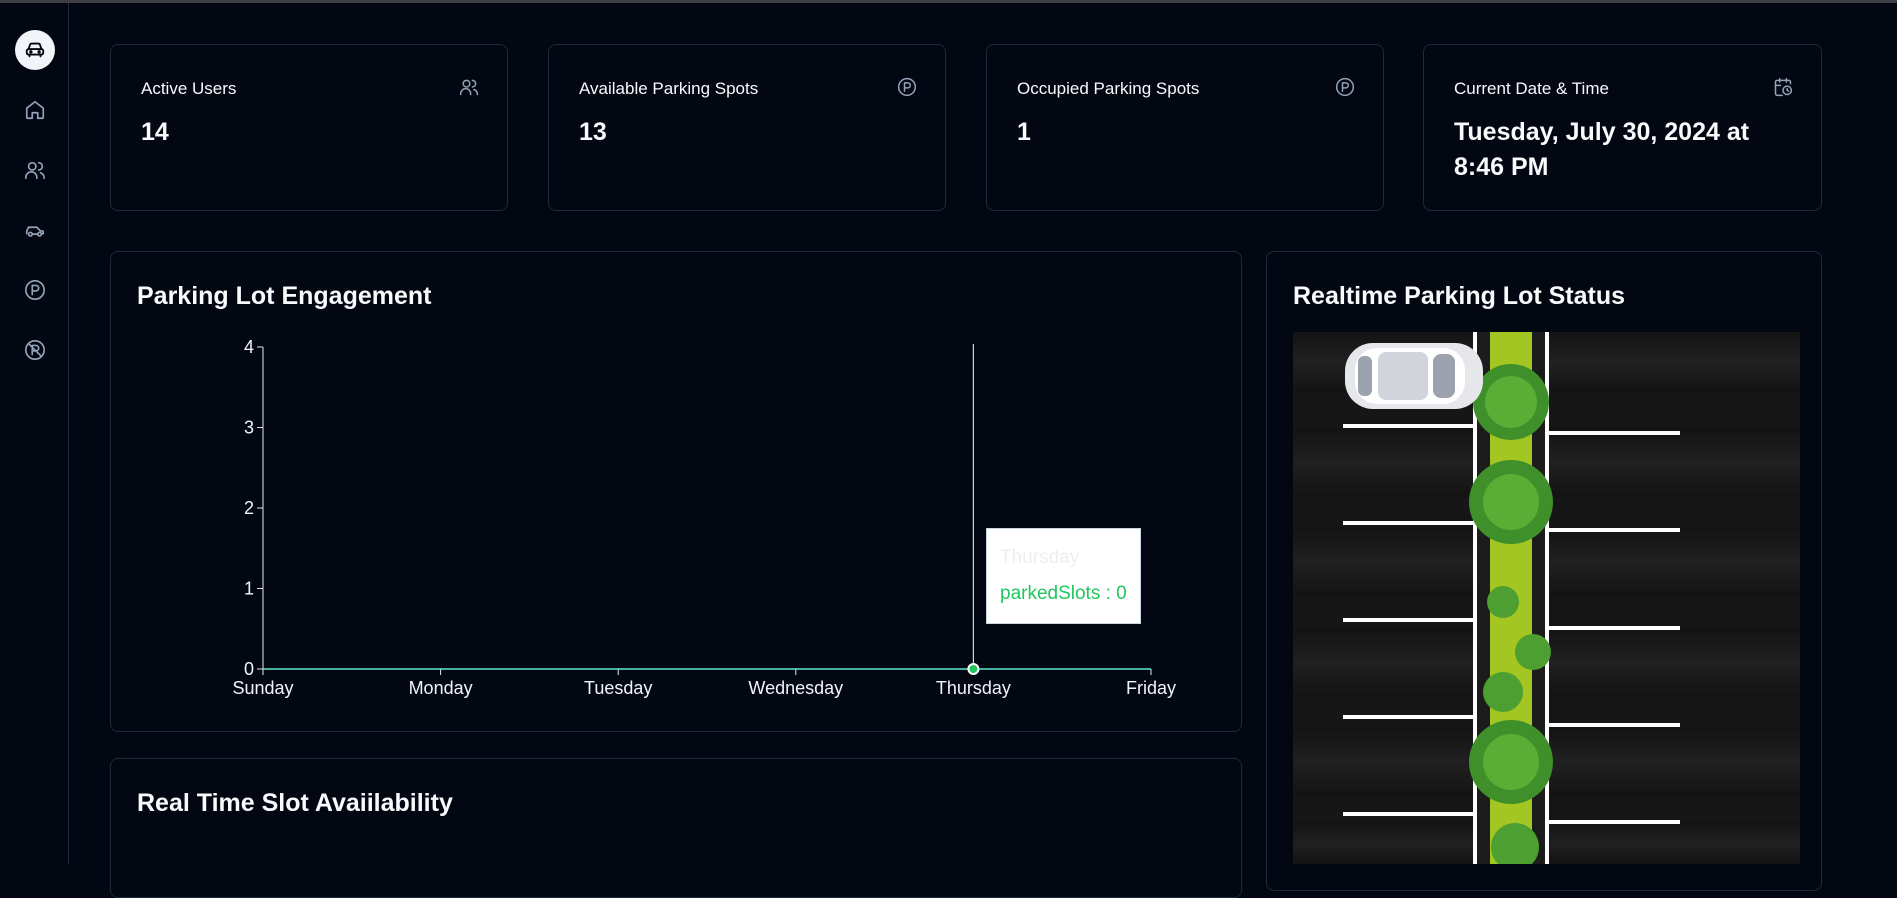 The width and height of the screenshot is (1897, 898). What do you see at coordinates (1063, 576) in the screenshot?
I see `chart-tooltip: Thursday parkedSlots : 0` at bounding box center [1063, 576].